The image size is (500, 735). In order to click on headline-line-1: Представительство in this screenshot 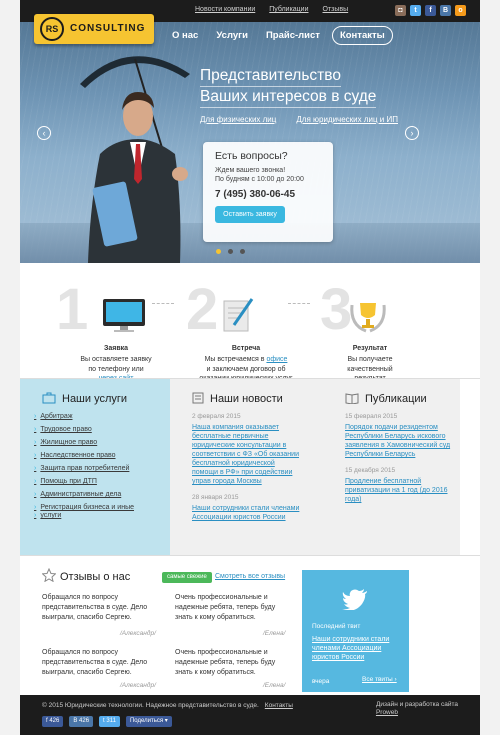, I will do `click(270, 76)`.